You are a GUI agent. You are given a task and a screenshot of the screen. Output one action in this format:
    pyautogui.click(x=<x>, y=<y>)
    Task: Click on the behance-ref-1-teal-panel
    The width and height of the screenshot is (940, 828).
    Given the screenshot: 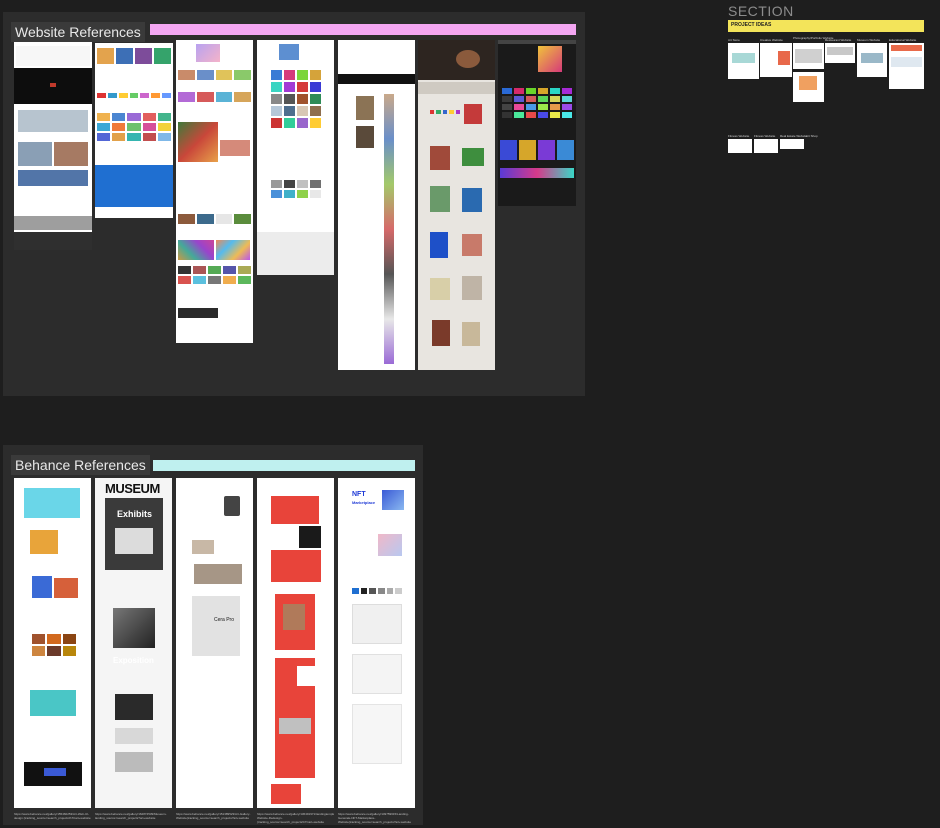 What is the action you would take?
    pyautogui.click(x=53, y=703)
    